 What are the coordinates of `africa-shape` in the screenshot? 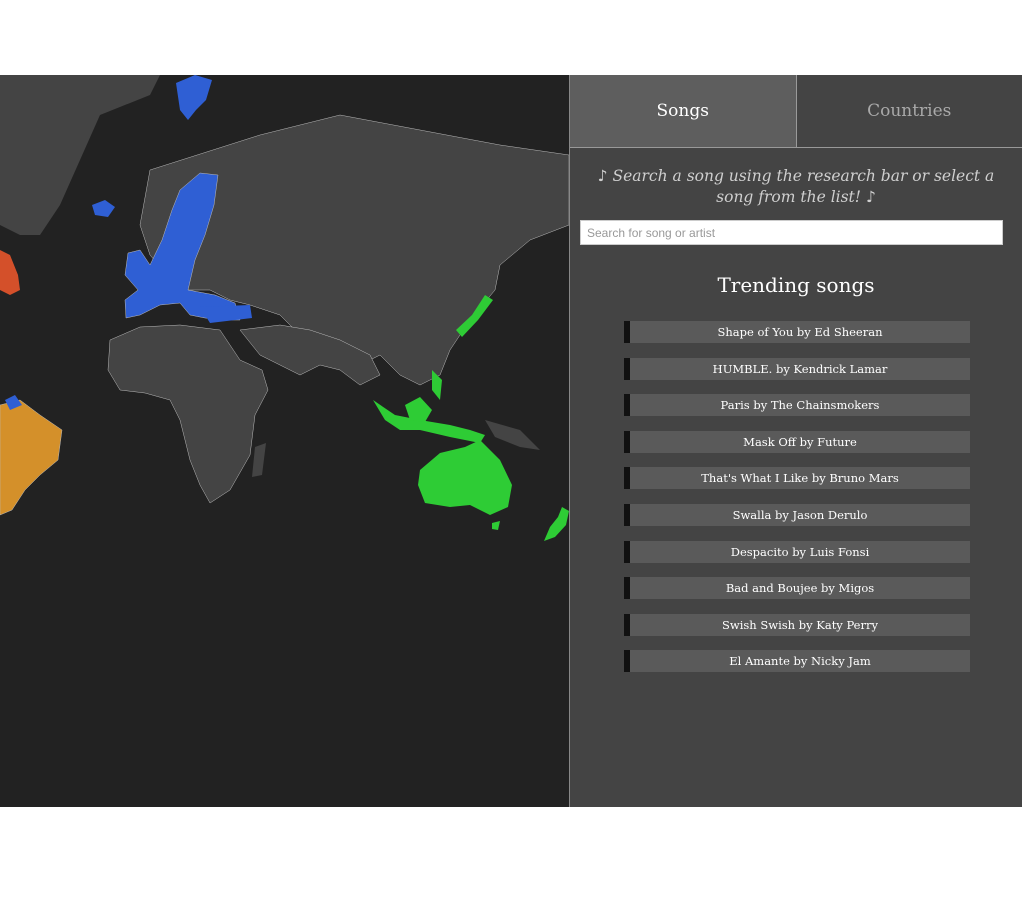 It's located at (188, 414).